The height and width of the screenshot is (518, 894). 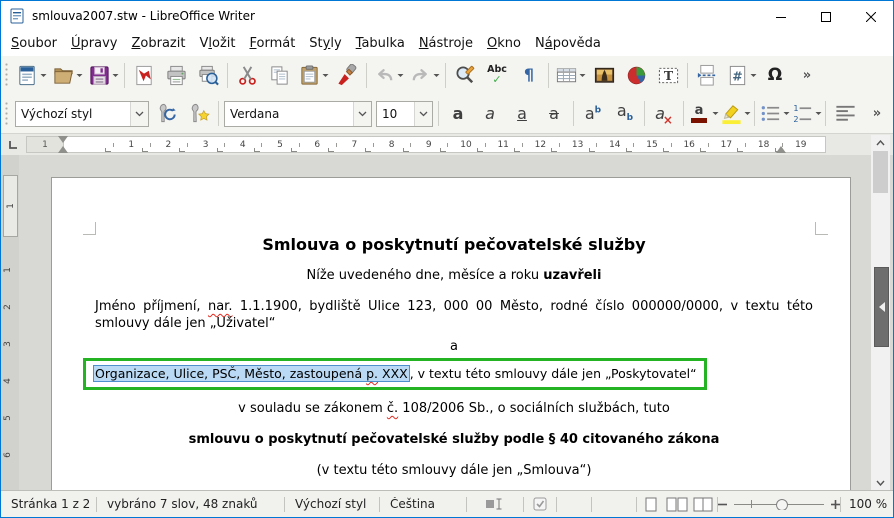 I want to click on spelling-button: Abc ✓, so click(x=497, y=75).